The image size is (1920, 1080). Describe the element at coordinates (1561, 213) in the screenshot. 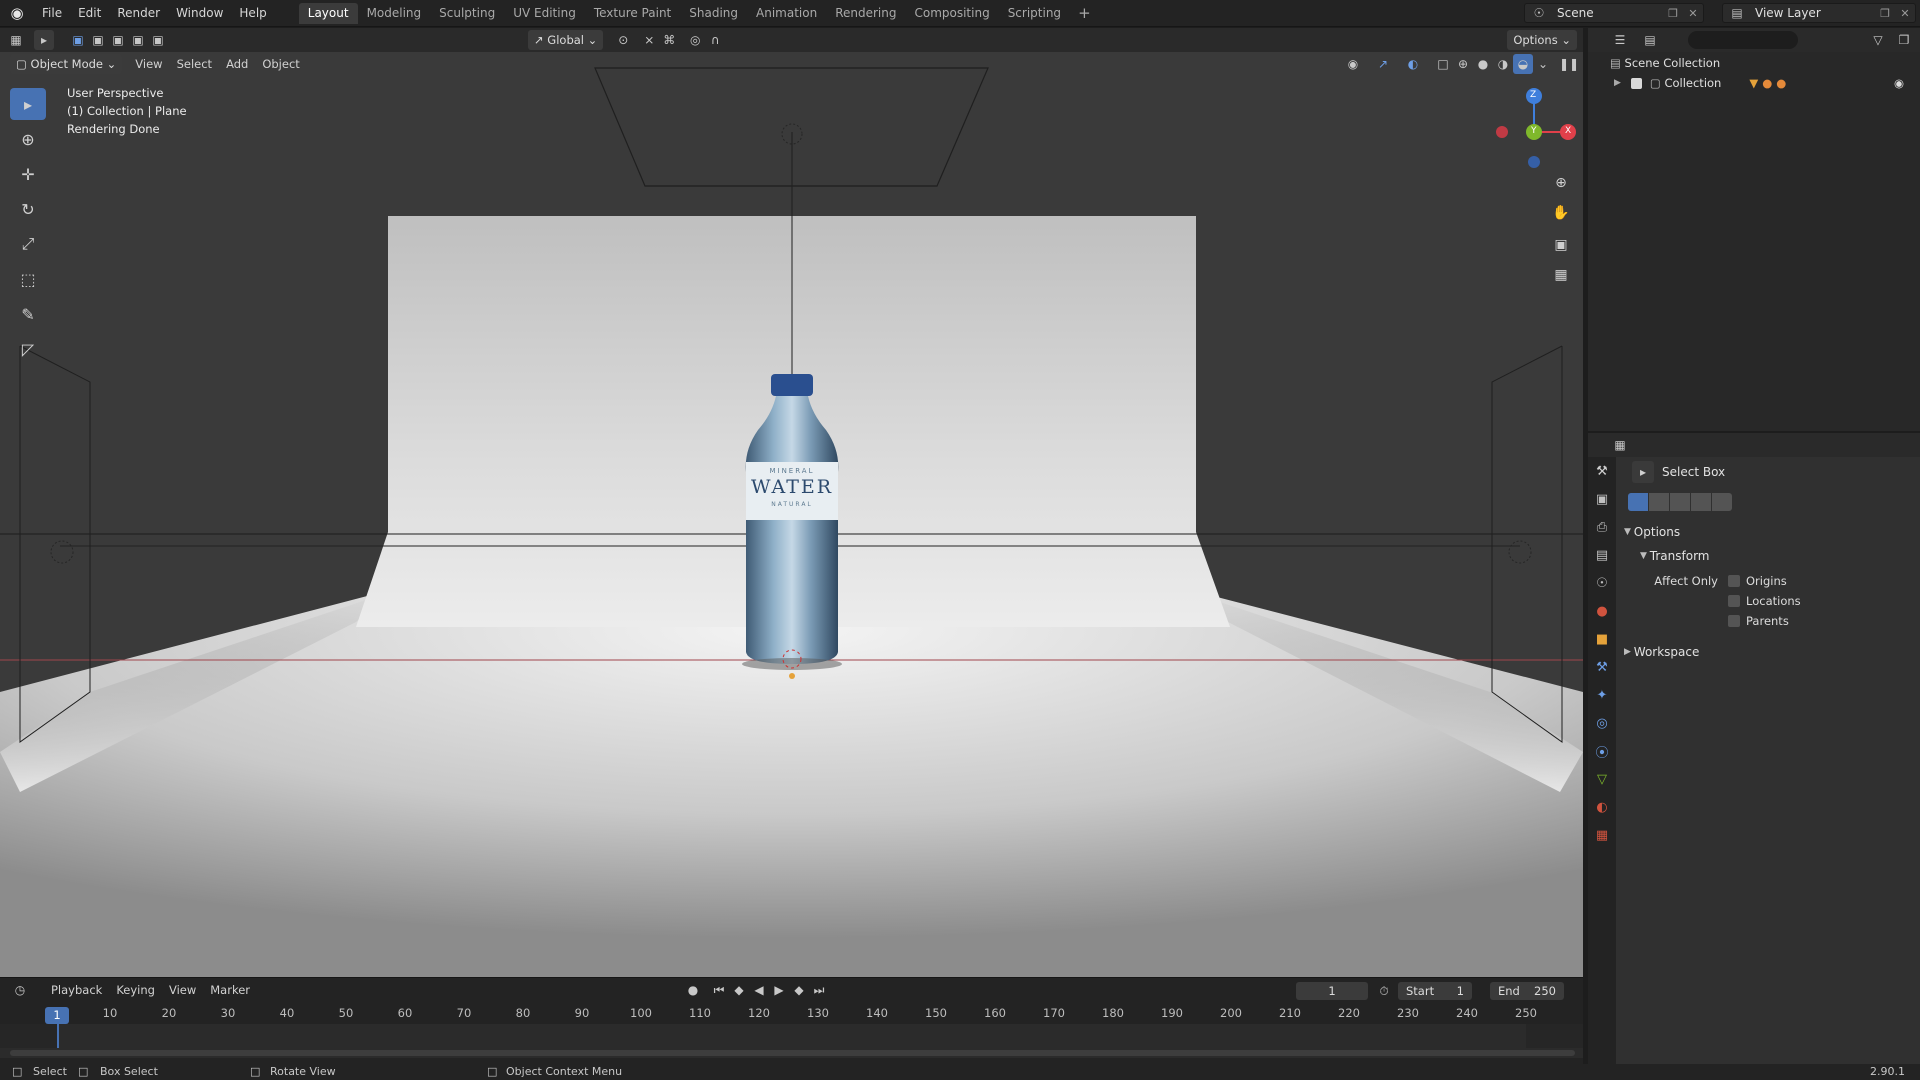

I see `pan-hand-icon: ✋` at that location.